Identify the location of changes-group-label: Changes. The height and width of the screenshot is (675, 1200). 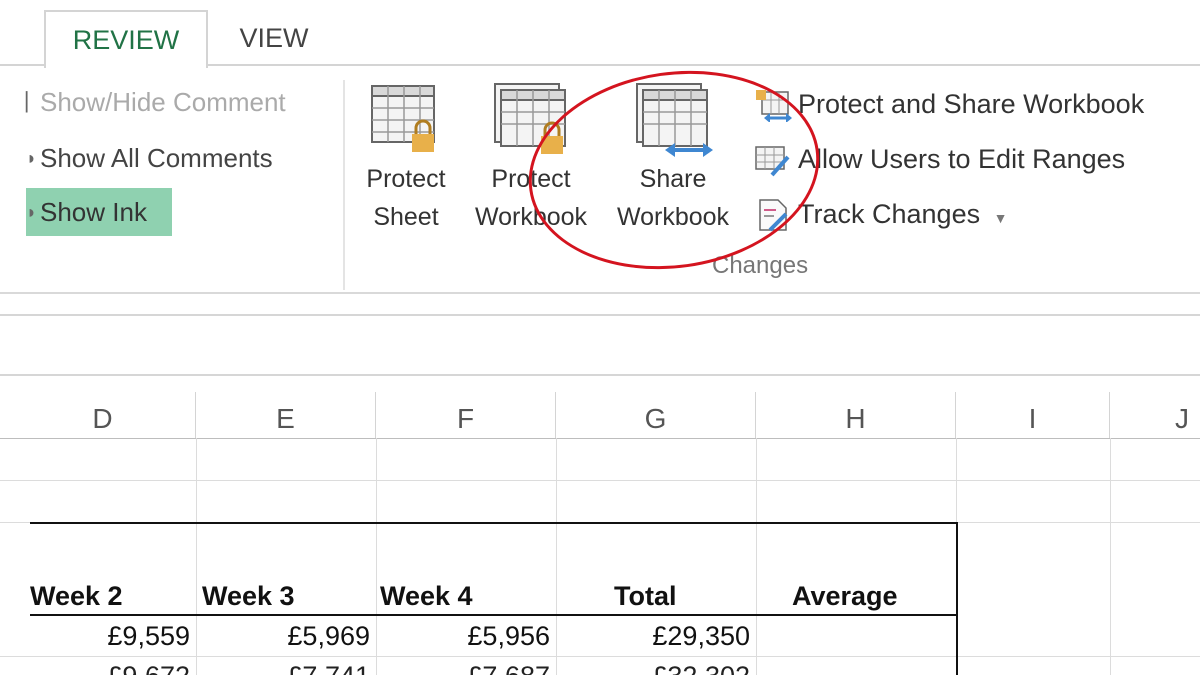
(760, 265).